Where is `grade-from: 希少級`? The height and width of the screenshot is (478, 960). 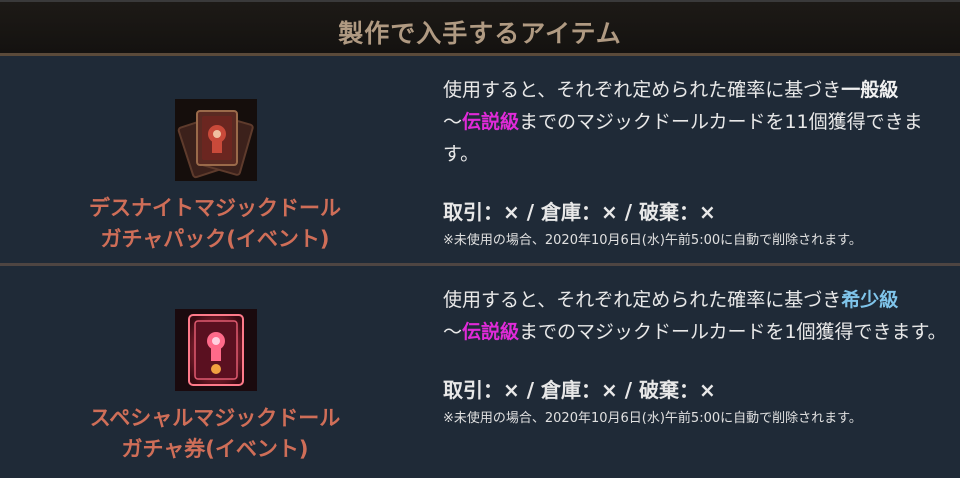
grade-from: 希少級 is located at coordinates (870, 300).